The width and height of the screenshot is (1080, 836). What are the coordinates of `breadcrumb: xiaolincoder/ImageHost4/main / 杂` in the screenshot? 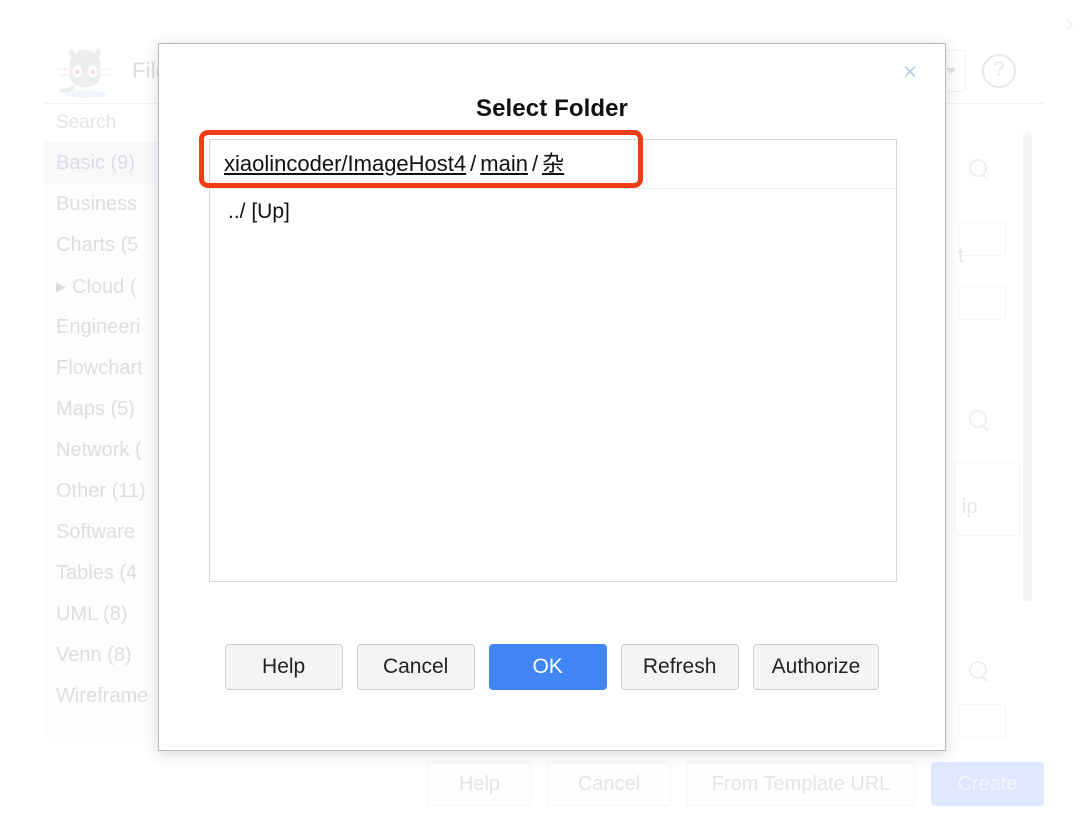 It's located at (553, 164).